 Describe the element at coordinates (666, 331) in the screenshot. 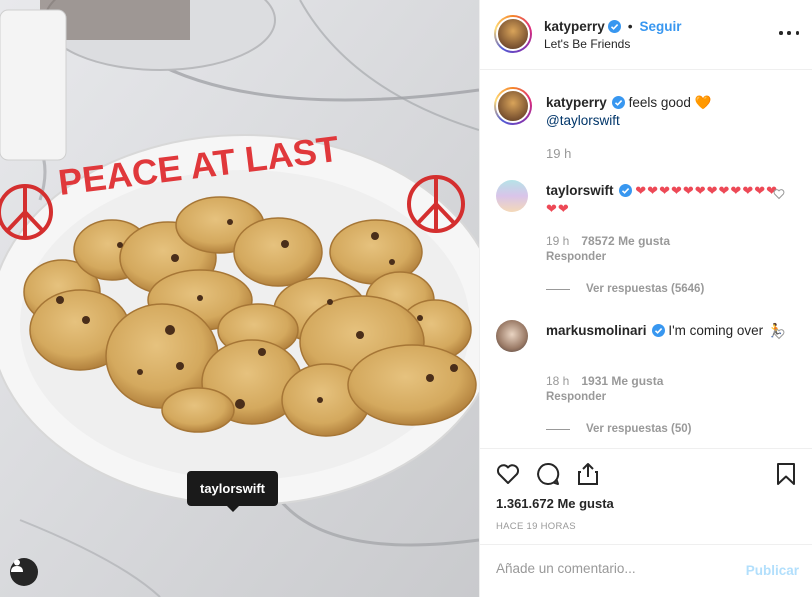

I see `comment-text: markusmolinari I'm coming over 🏃` at that location.